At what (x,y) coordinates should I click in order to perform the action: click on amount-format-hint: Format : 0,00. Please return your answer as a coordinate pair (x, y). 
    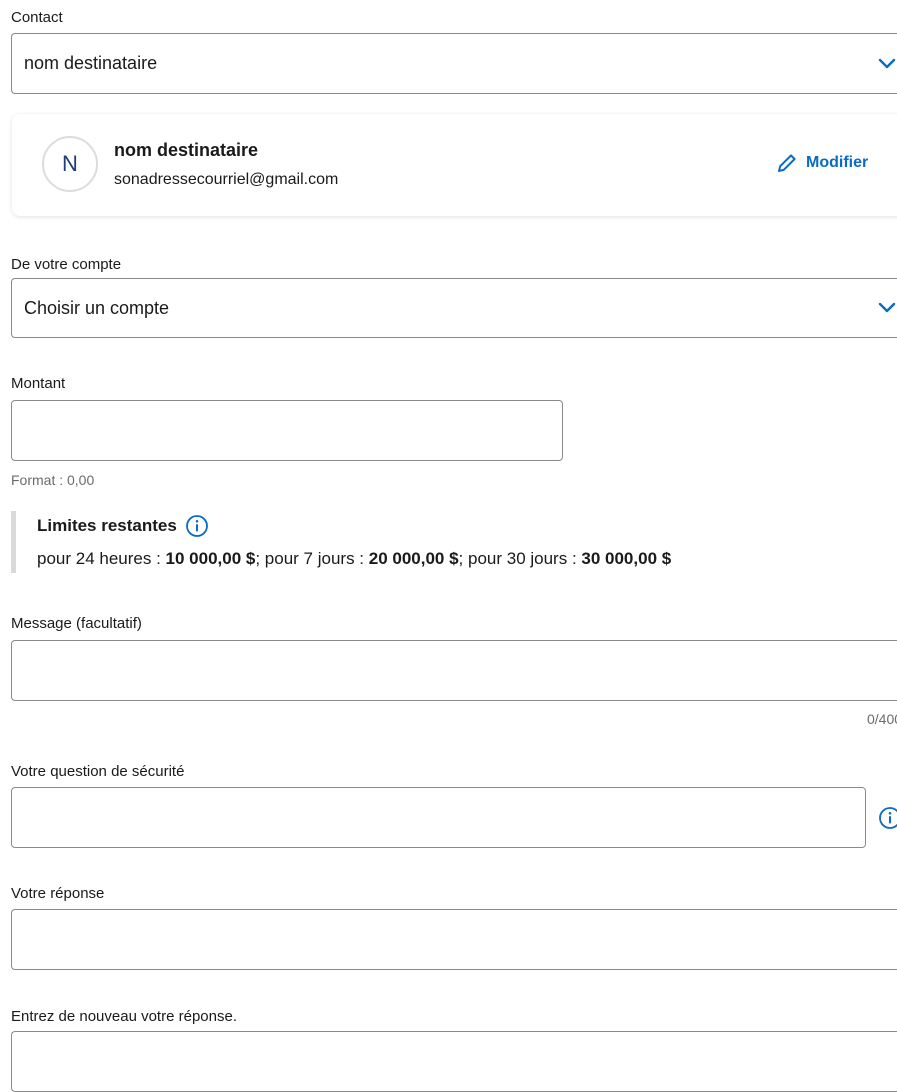
    Looking at the image, I should click on (53, 480).